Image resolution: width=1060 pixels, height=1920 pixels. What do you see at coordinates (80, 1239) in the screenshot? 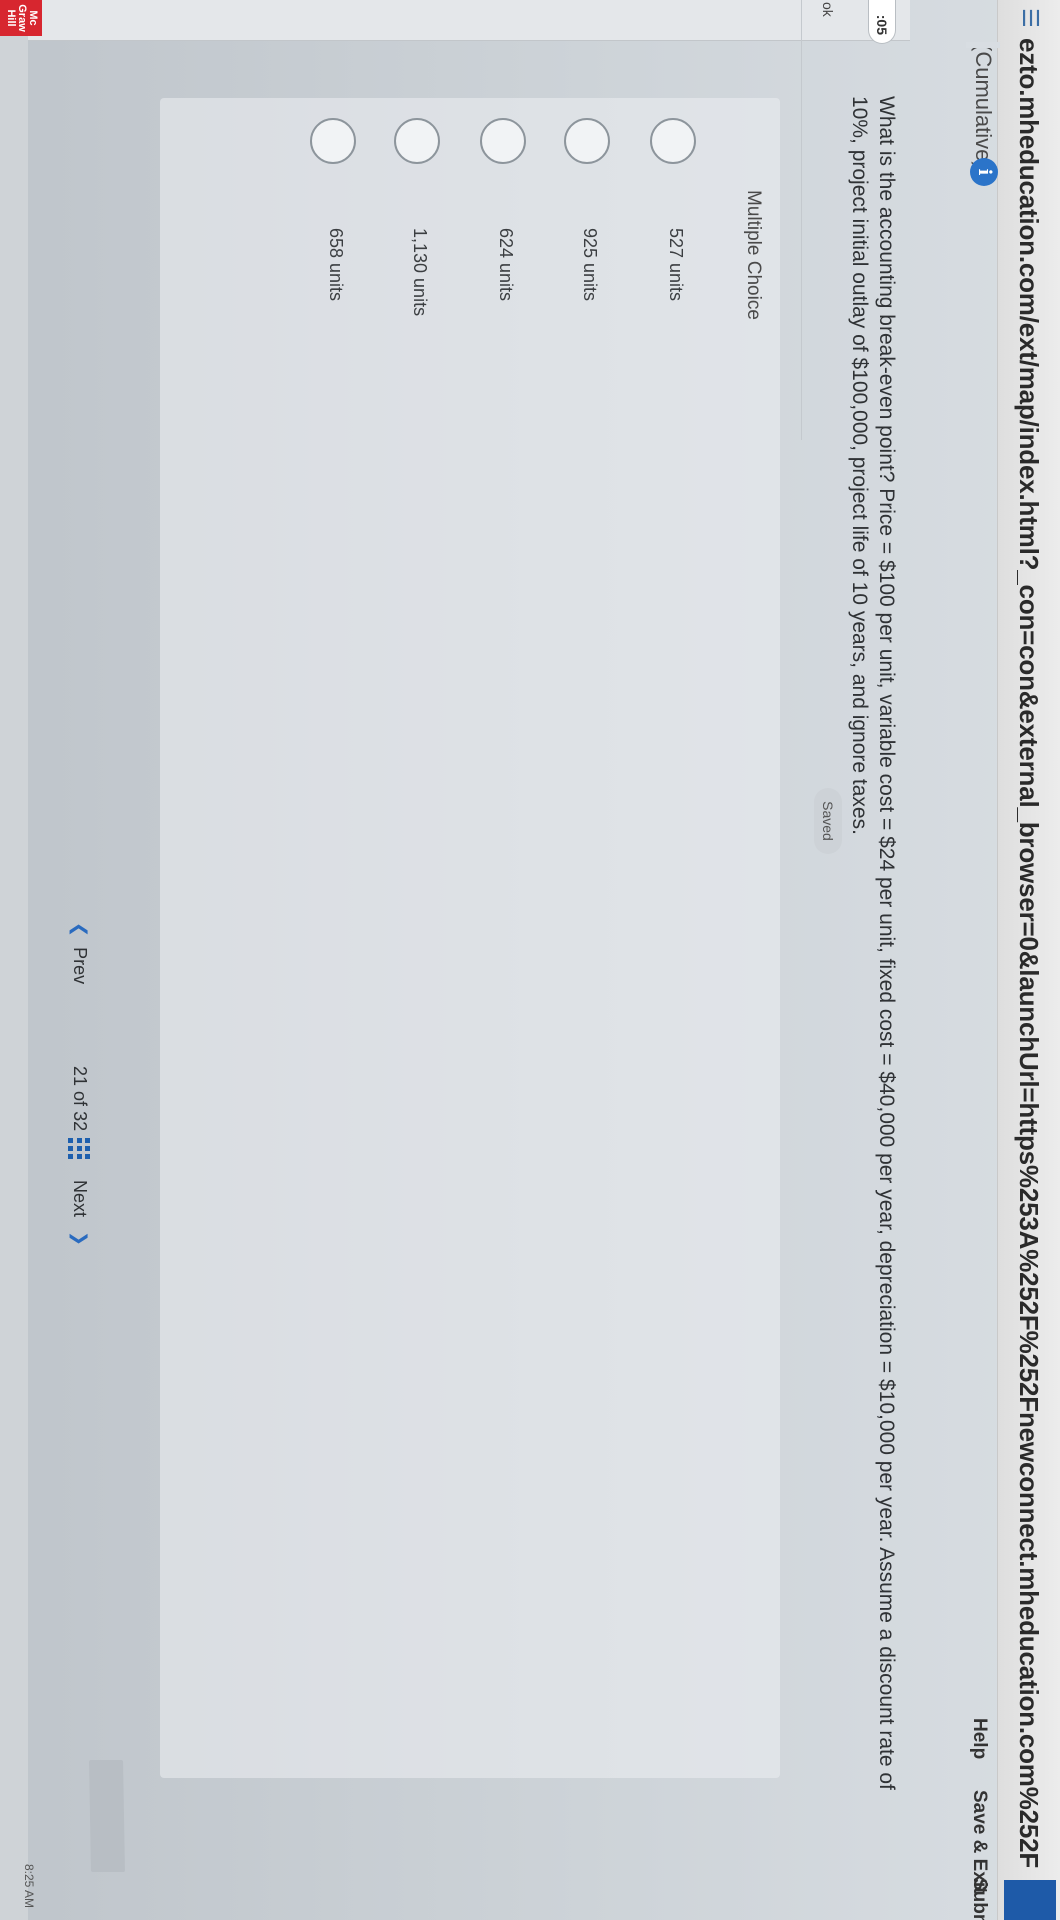
I see `chevron-right-icon: ❯` at bounding box center [80, 1239].